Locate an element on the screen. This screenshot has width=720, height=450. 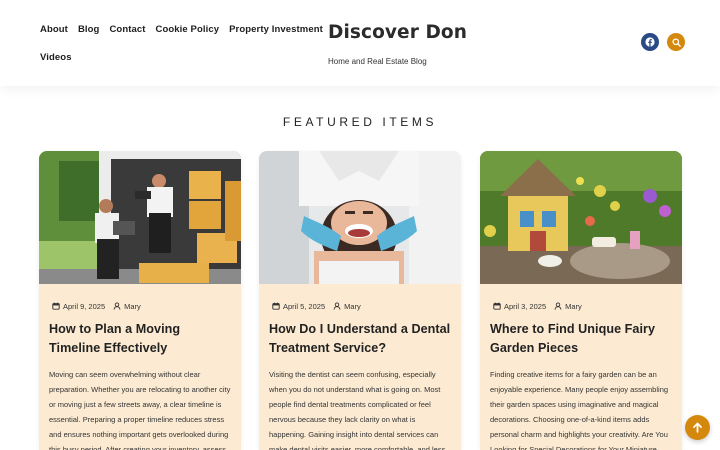
post-image-fairy-garden is located at coordinates (581, 217).